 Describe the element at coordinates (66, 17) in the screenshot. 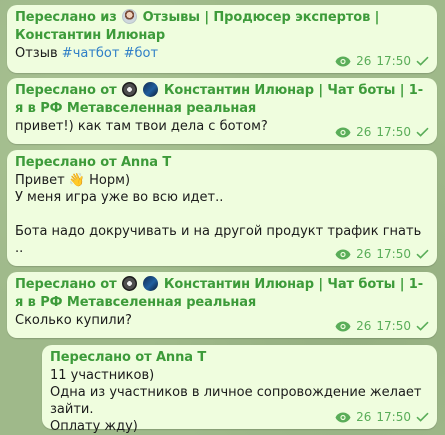

I see `forward-prefix: Переслано из` at that location.